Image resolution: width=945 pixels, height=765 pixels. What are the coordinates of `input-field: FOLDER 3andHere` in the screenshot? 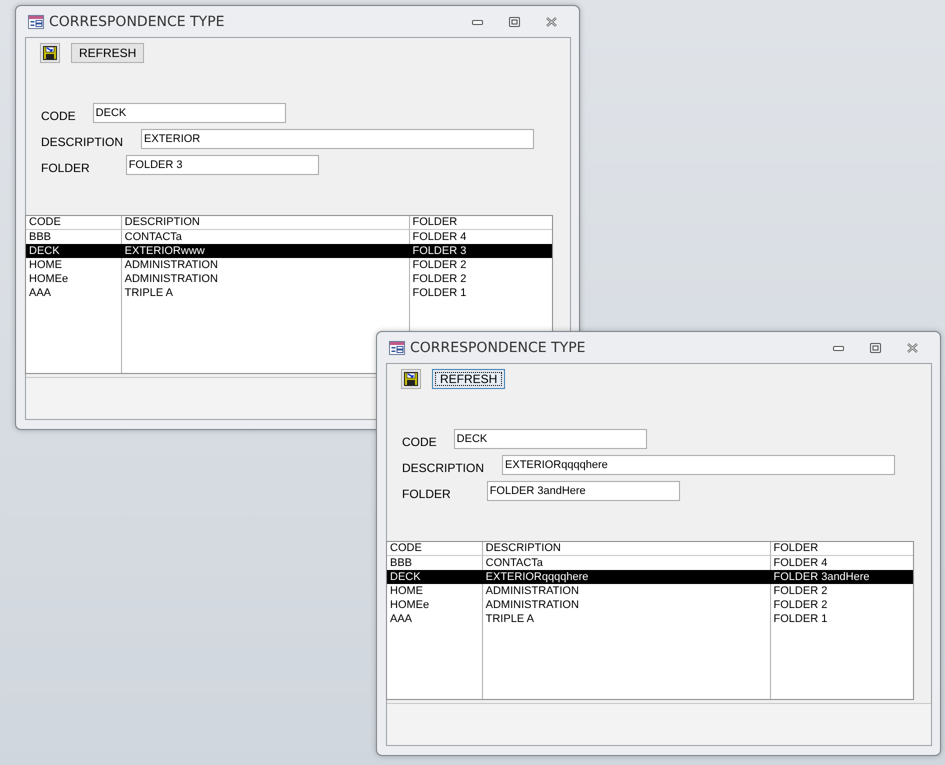 It's located at (583, 491).